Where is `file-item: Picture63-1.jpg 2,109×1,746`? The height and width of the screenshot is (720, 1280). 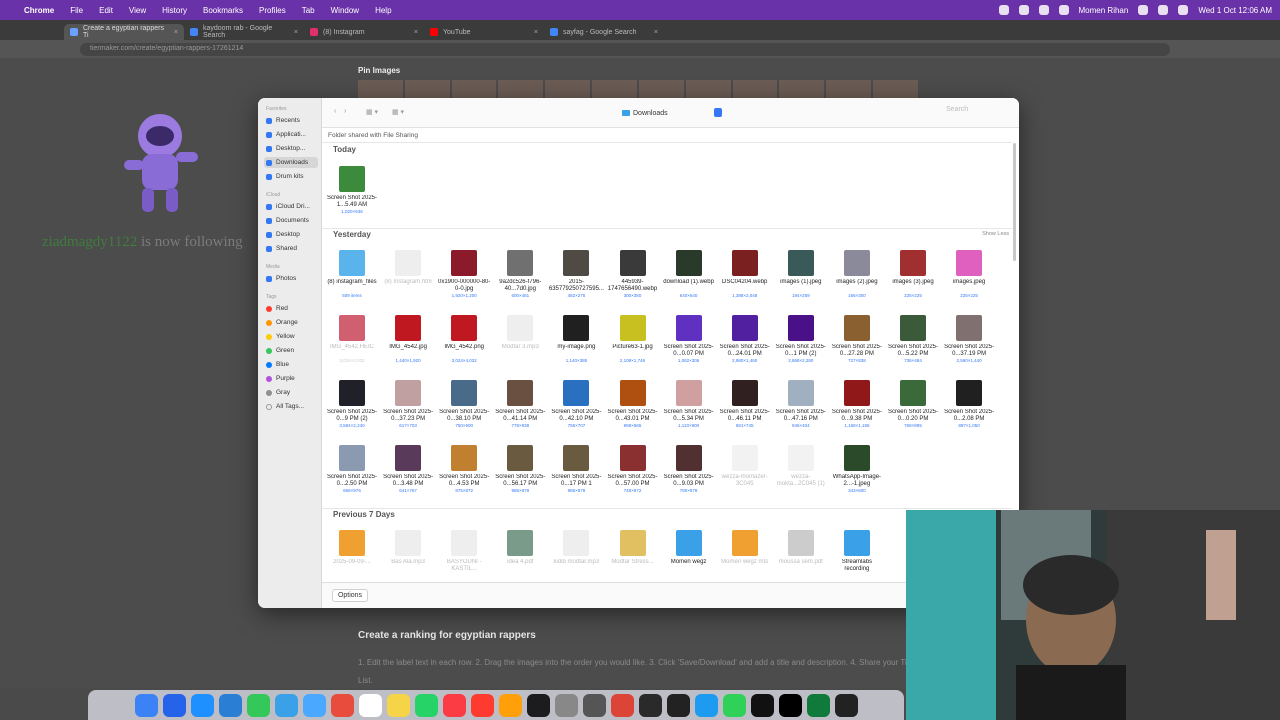 file-item: Picture63-1.jpg 2,109×1,746 is located at coordinates (633, 339).